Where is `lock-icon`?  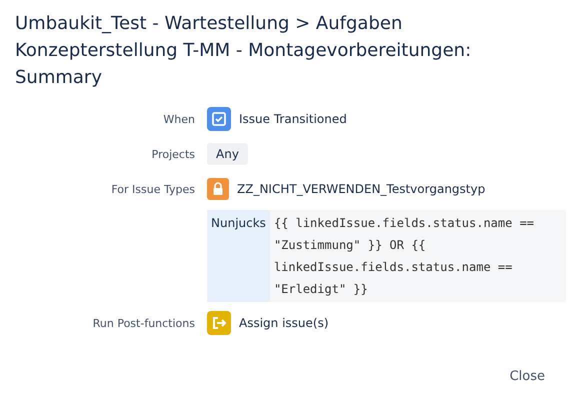
lock-icon is located at coordinates (218, 189).